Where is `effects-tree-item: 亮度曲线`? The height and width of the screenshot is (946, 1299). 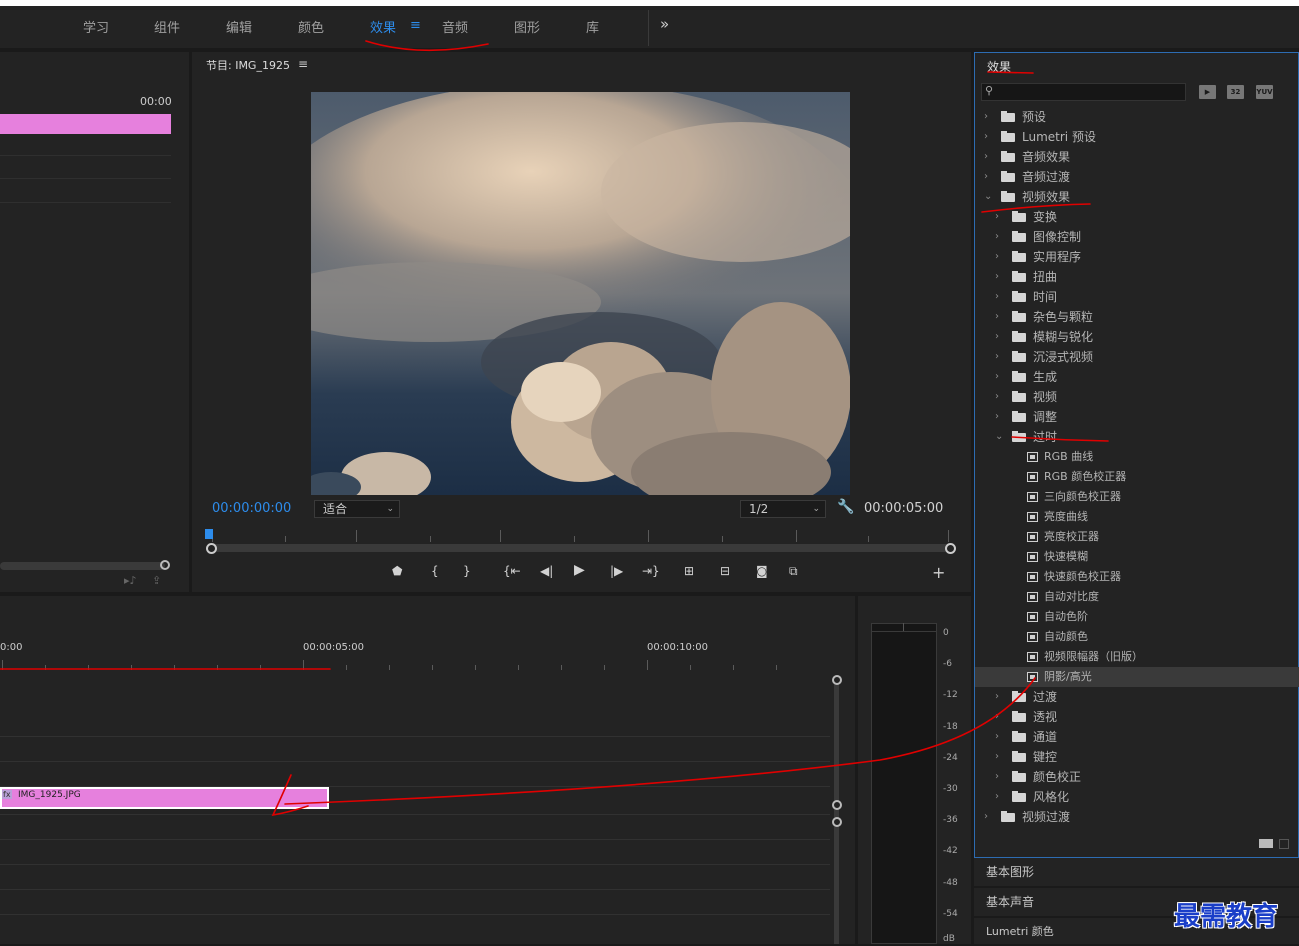
effects-tree-item: 亮度曲线 is located at coordinates (1137, 517).